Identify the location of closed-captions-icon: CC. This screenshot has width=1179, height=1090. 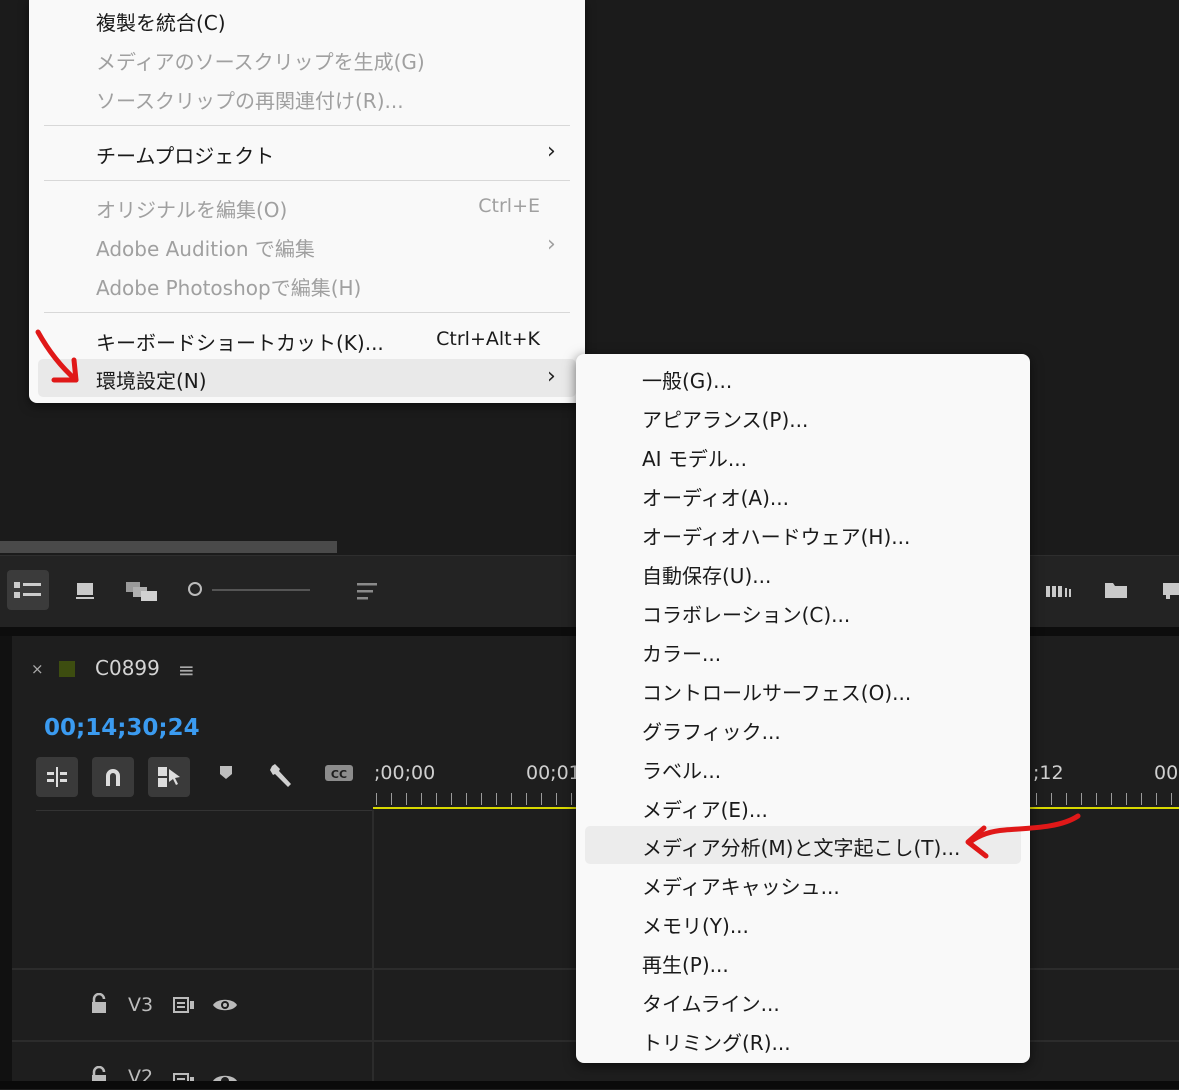
(339, 773).